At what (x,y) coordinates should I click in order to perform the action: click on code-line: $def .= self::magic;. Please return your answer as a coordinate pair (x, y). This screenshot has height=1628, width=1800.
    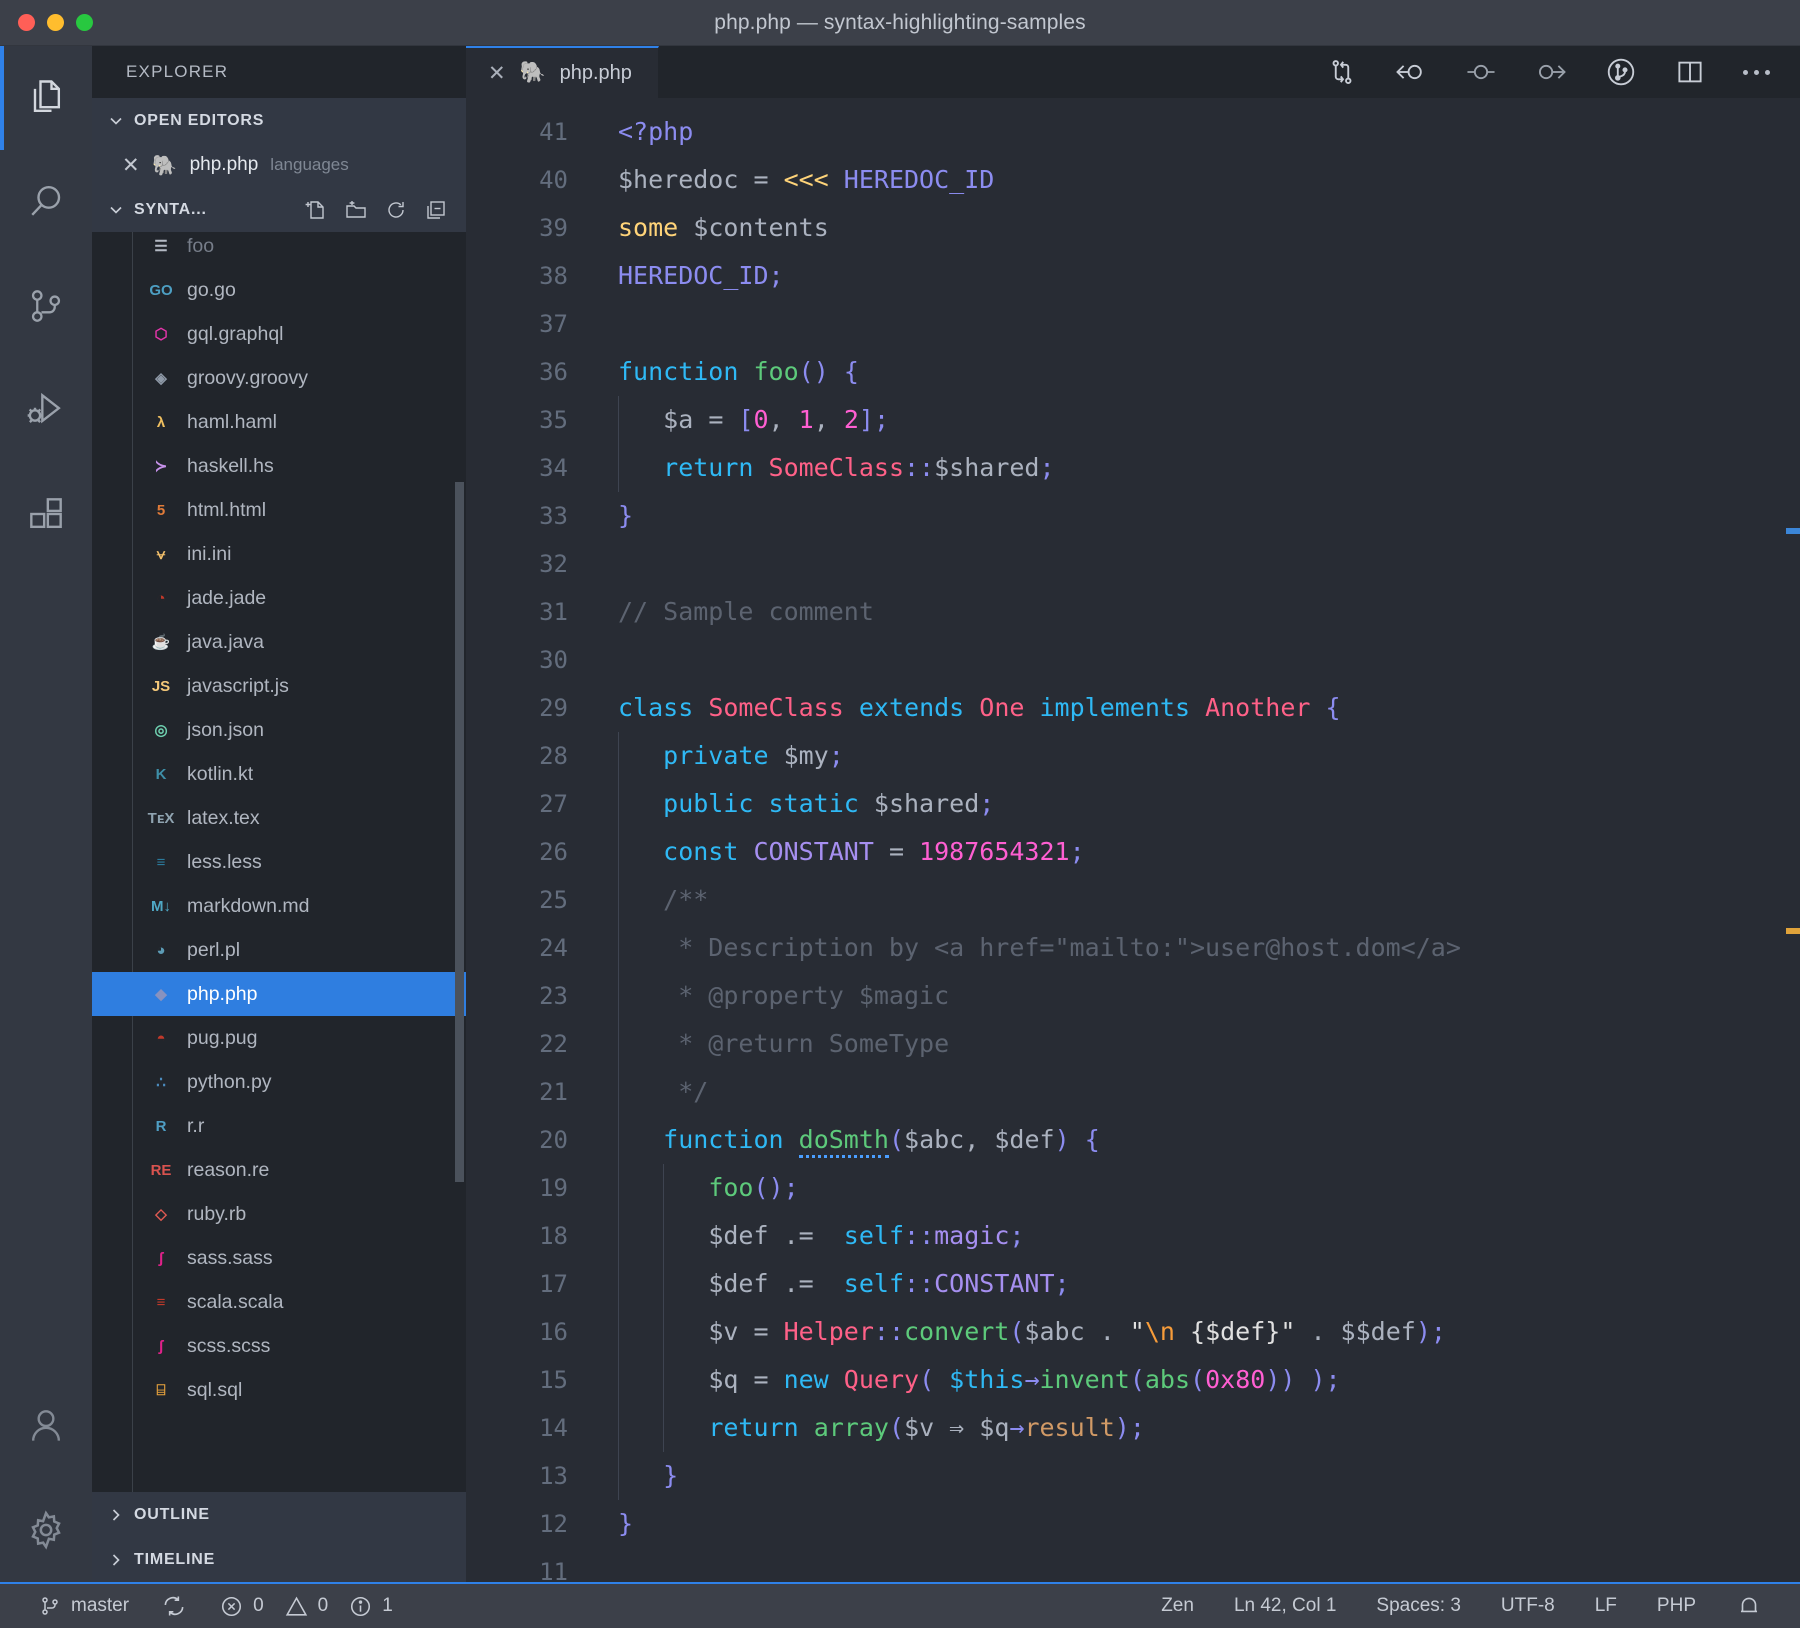
    Looking at the image, I should click on (1197, 1236).